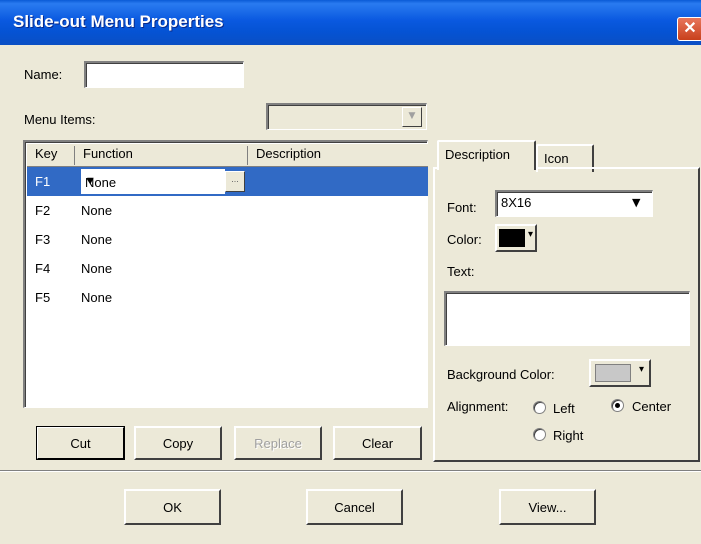  I want to click on menu-items-select: ▼, so click(346, 116).